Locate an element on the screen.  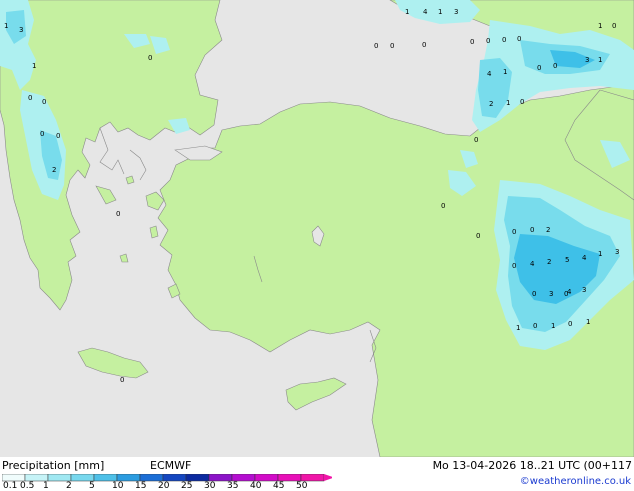
scale-arrow is located at coordinates (328, 477).